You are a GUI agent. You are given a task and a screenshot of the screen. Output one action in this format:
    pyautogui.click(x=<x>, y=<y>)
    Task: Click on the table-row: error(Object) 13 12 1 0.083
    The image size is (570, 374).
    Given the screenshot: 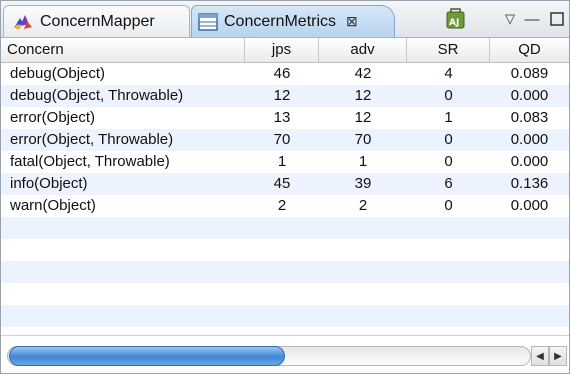 What is the action you would take?
    pyautogui.click(x=285, y=118)
    